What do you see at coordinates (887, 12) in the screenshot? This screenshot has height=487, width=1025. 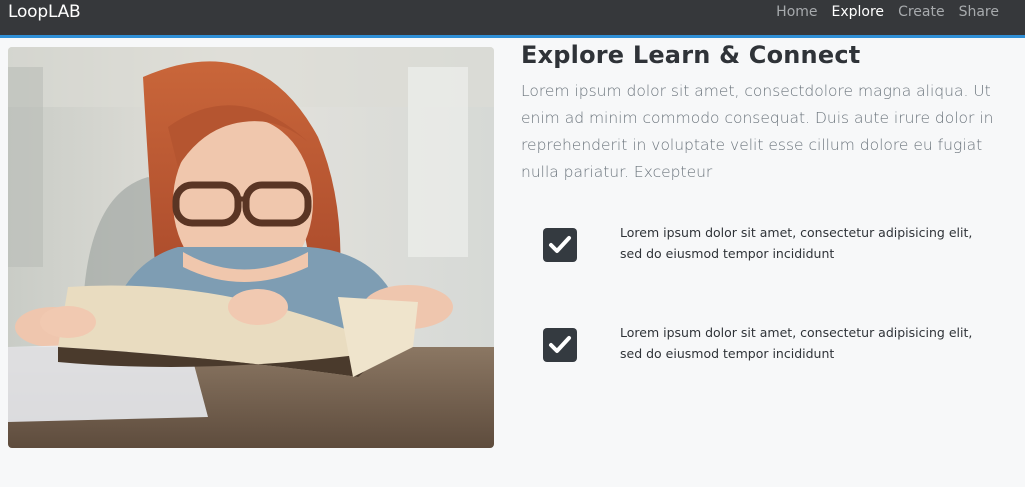 I see `nav-links: Home Explore Create Share` at bounding box center [887, 12].